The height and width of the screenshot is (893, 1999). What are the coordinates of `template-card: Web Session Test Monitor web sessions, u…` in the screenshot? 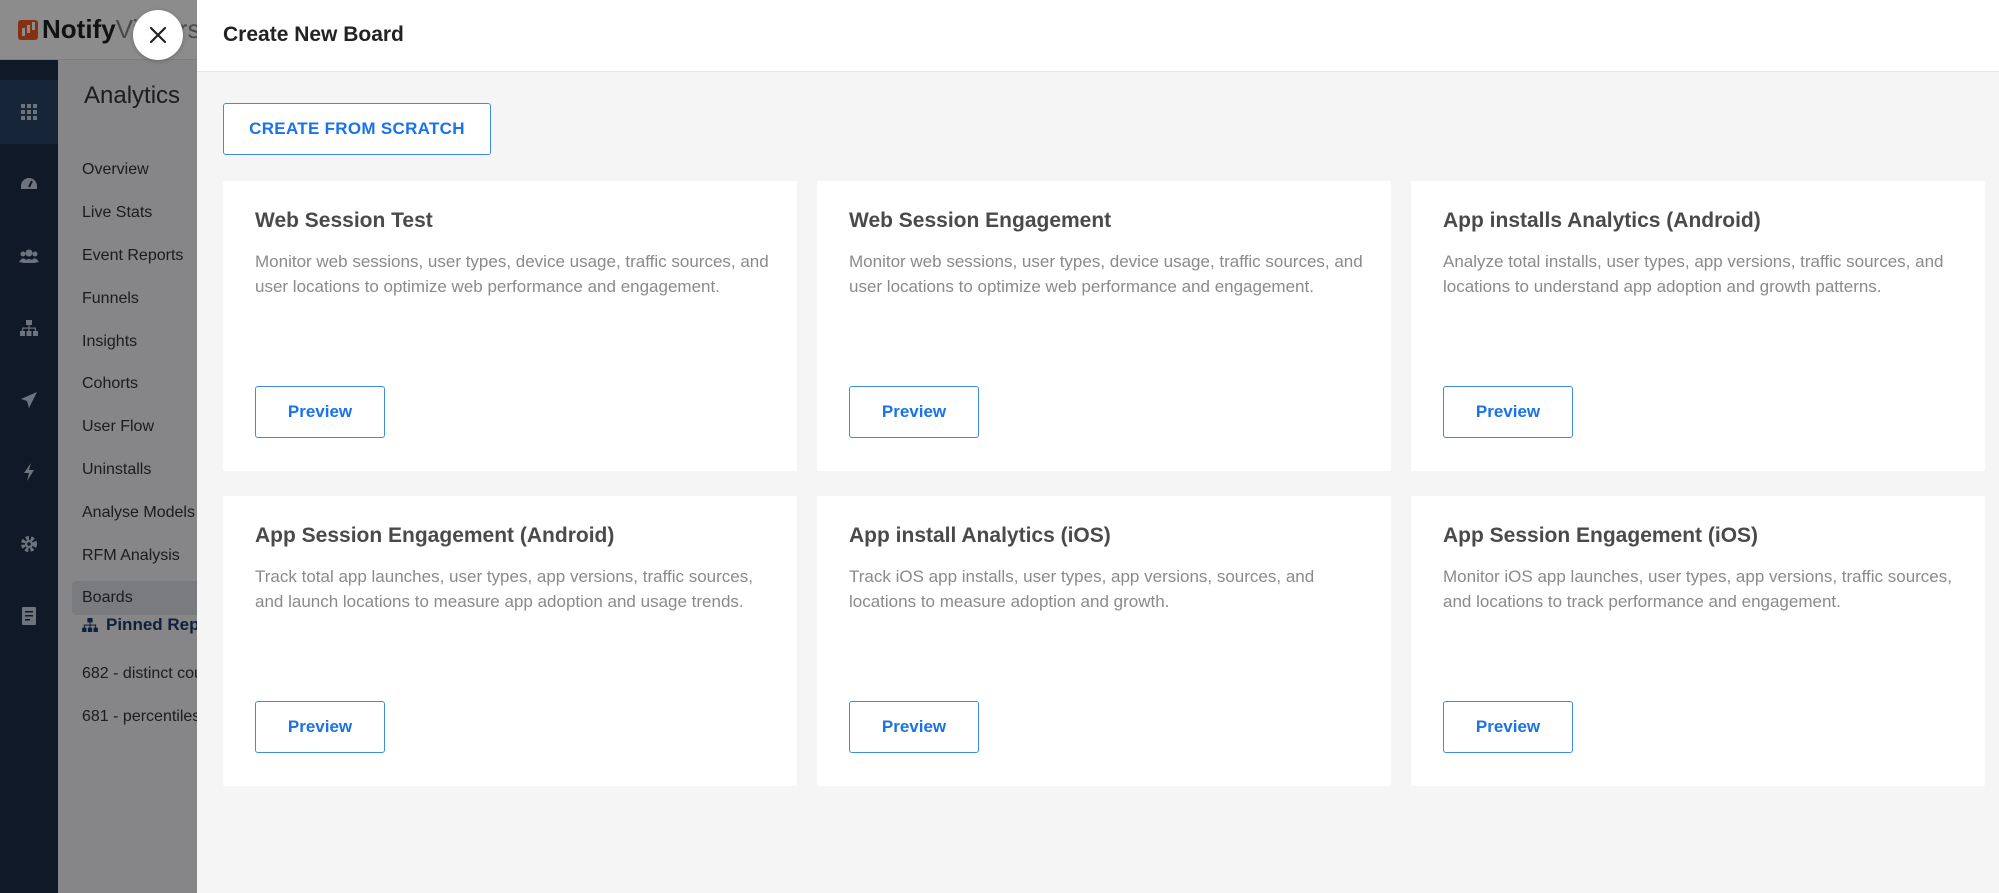 It's located at (510, 326).